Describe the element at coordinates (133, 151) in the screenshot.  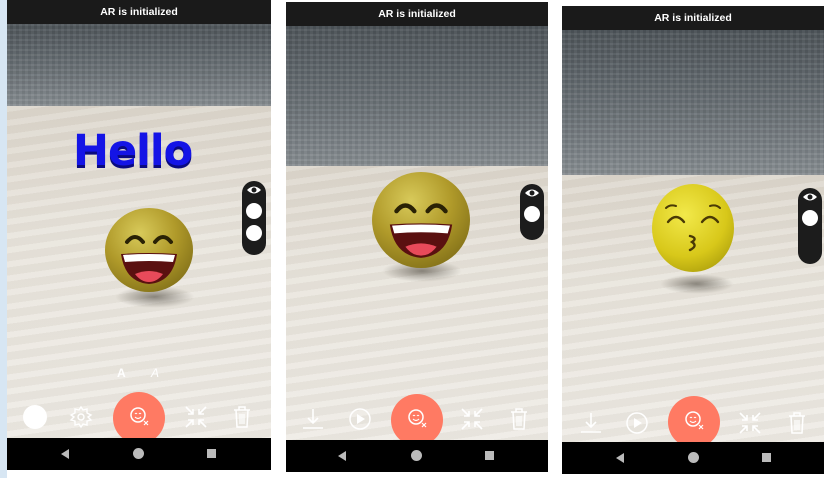
I see `ar-hello-text: Hello` at that location.